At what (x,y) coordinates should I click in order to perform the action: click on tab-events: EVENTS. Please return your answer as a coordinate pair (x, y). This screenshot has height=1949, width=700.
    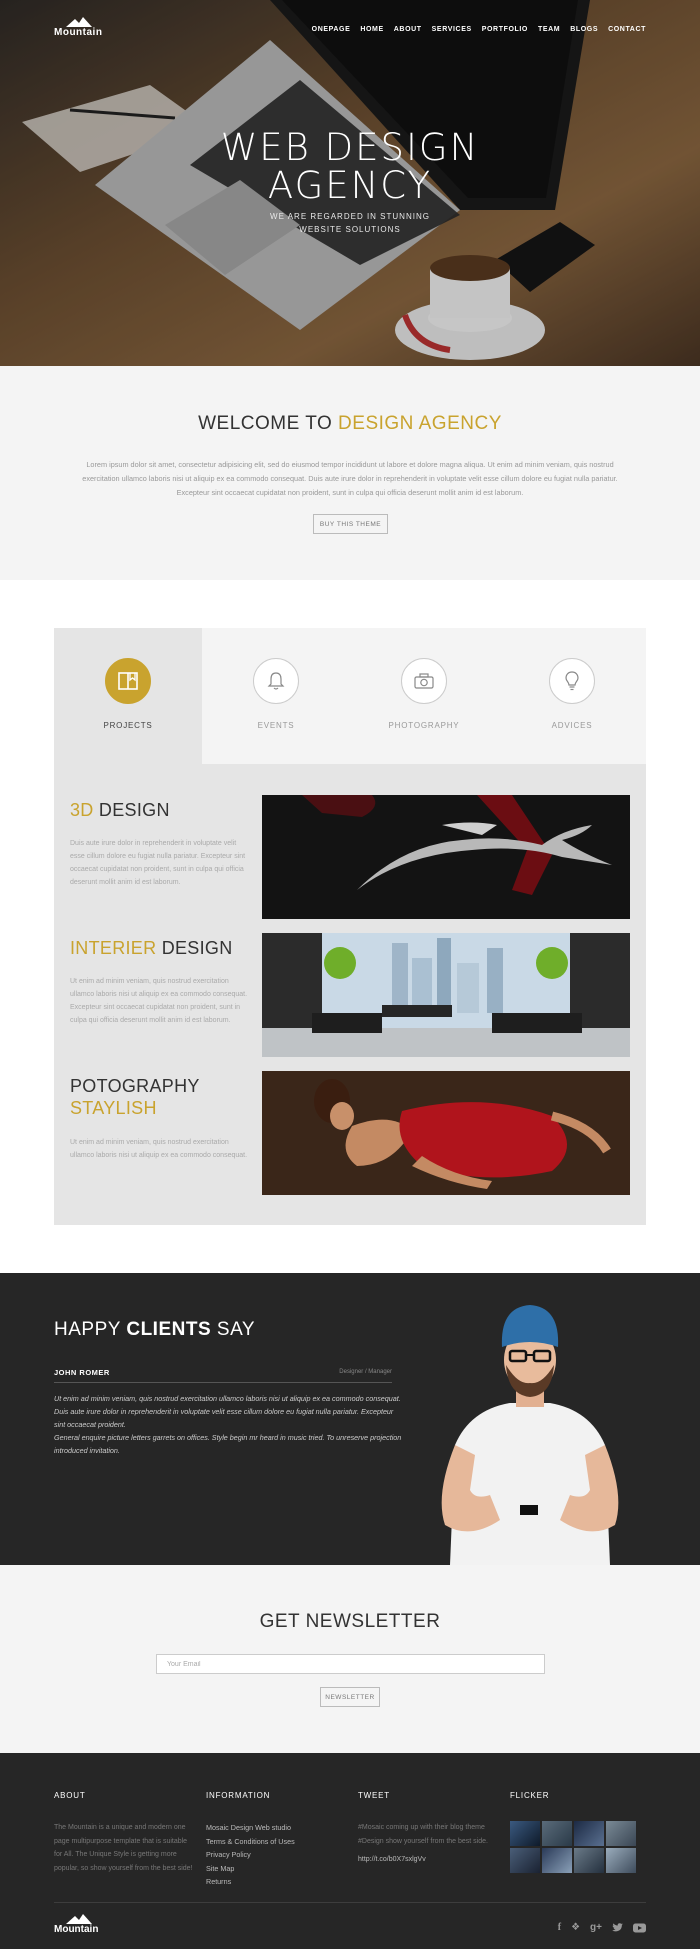
    Looking at the image, I should click on (276, 696).